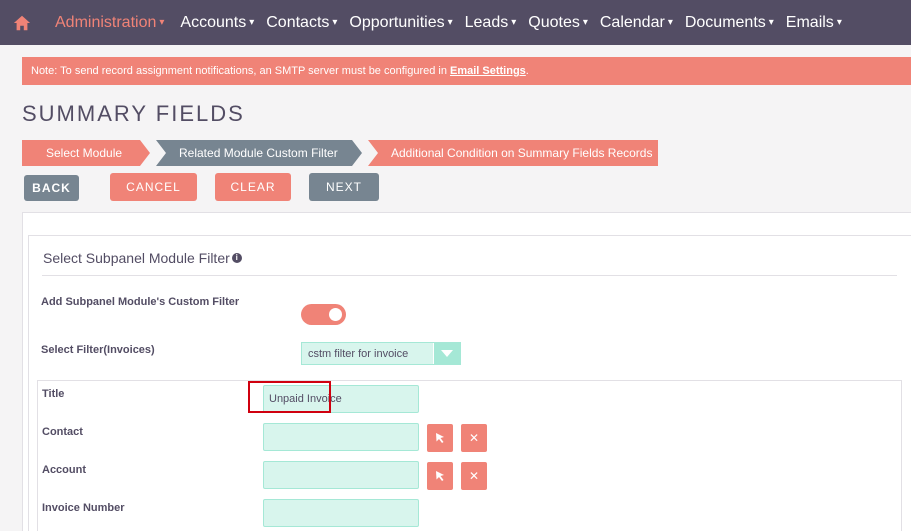 This screenshot has width=911, height=531. What do you see at coordinates (253, 187) in the screenshot?
I see `clear-button: CLEAR` at bounding box center [253, 187].